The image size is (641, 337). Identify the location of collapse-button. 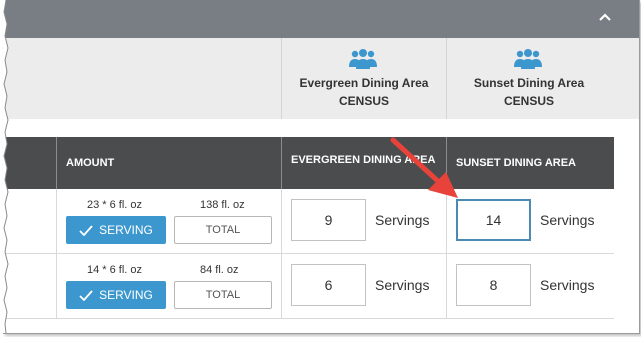
(605, 17).